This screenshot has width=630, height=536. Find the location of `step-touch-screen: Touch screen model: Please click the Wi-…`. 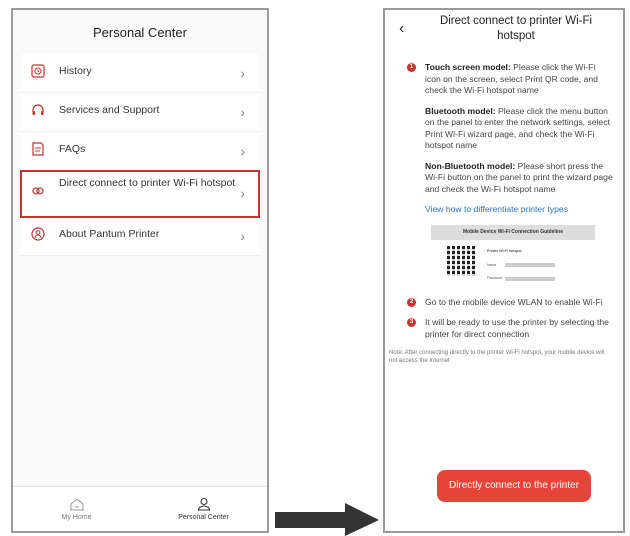

step-touch-screen: Touch screen model: Please click the Wi-… is located at coordinates (519, 79).